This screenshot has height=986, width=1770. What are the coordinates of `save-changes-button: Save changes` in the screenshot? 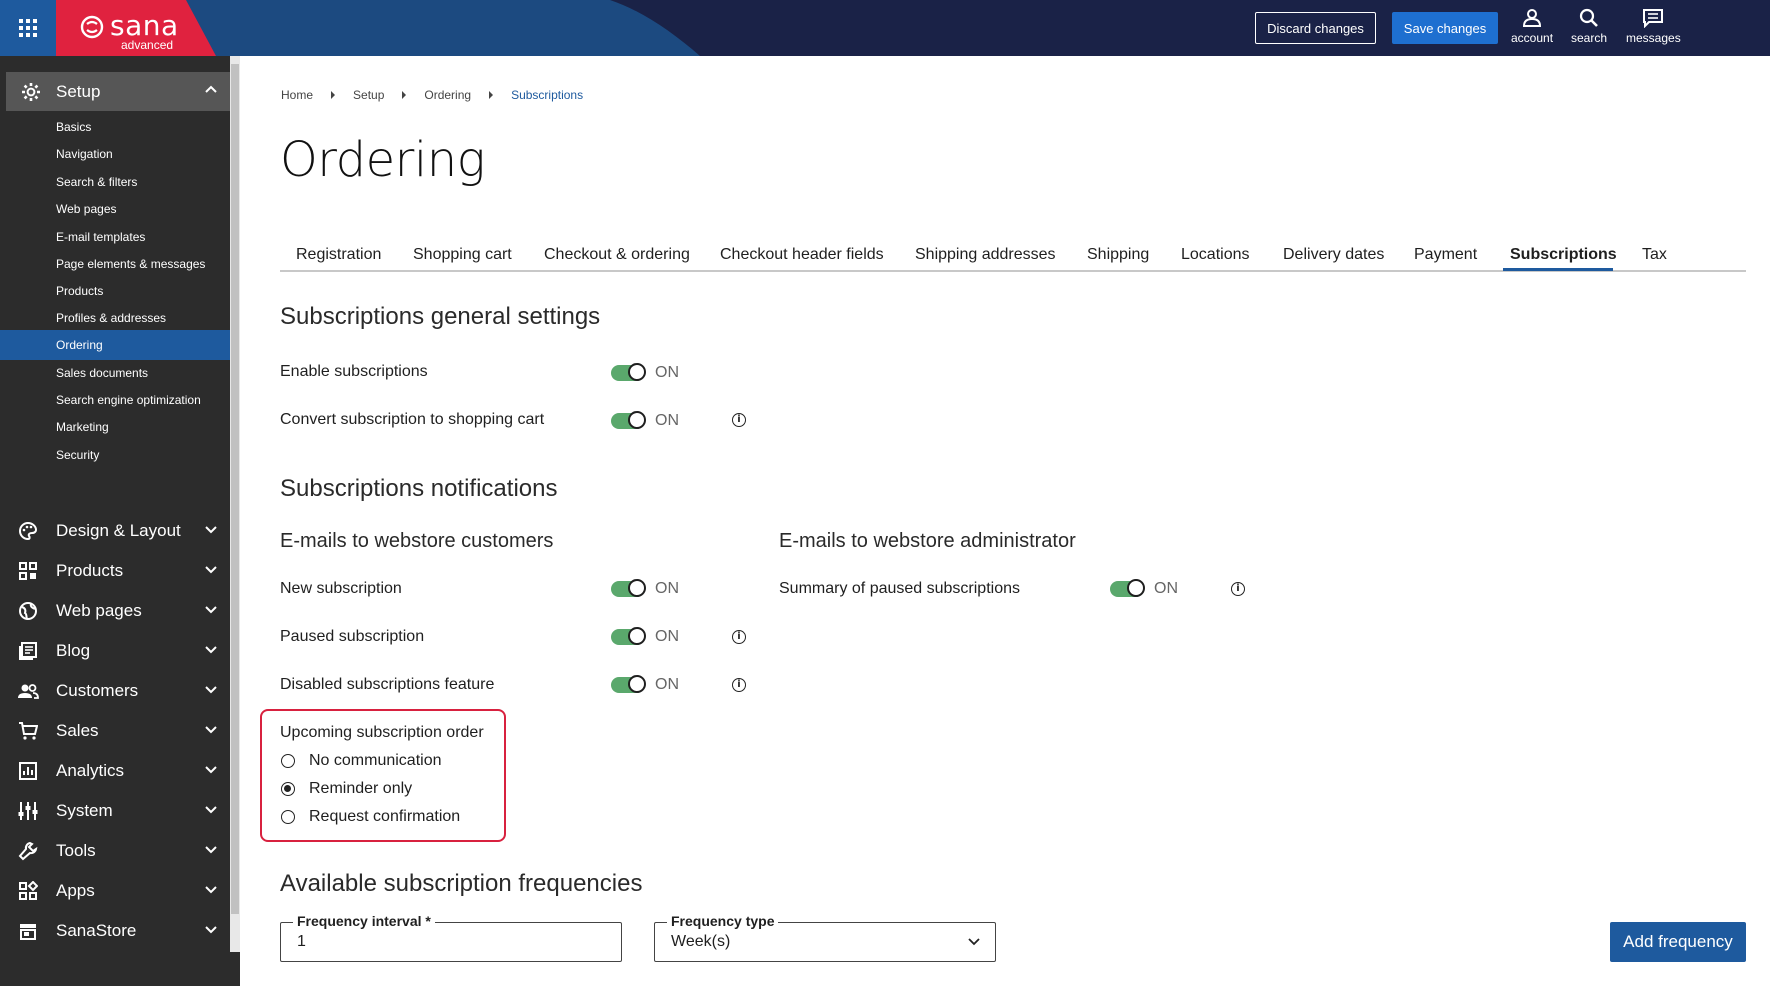 It's located at (1445, 28).